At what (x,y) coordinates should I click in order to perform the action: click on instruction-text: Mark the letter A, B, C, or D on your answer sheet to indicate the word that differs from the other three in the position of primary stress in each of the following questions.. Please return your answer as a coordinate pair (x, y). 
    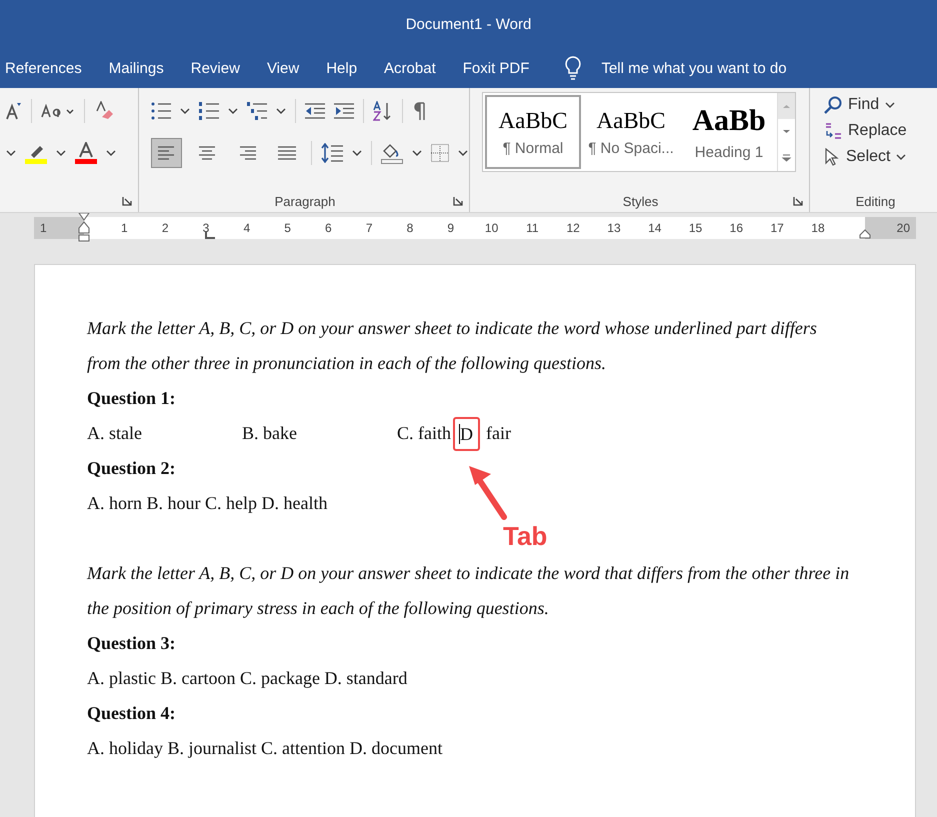
    Looking at the image, I should click on (468, 591).